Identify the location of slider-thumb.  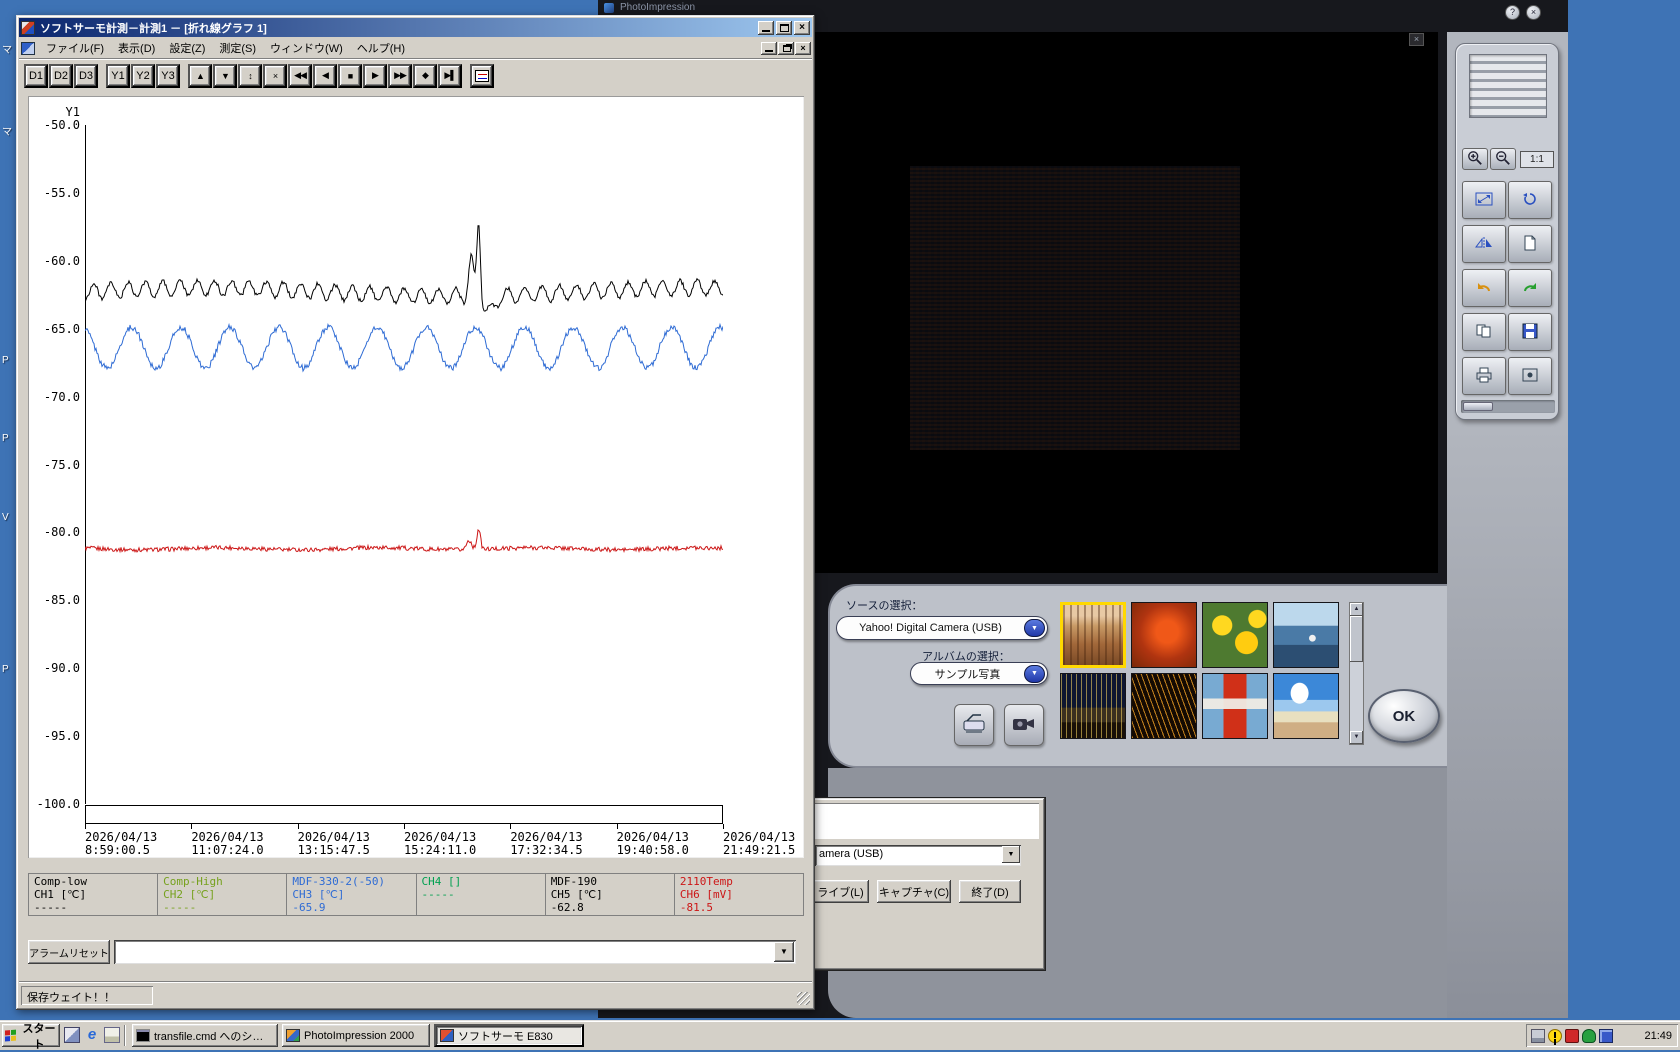
(1478, 406).